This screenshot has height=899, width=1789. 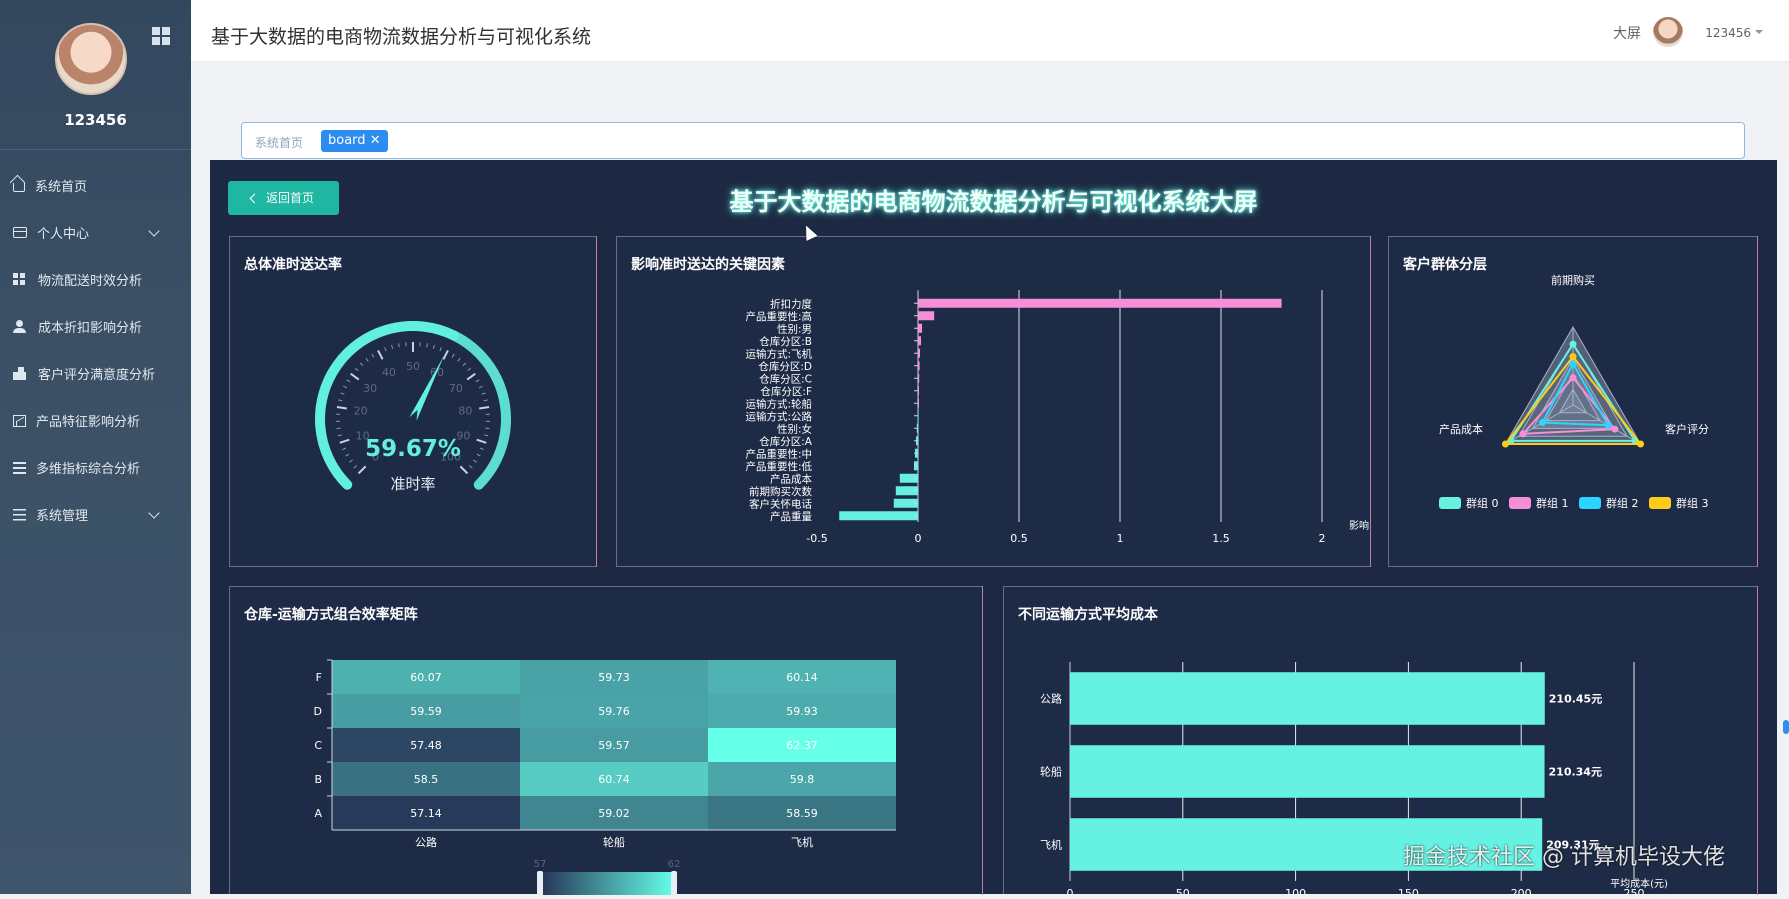 I want to click on radar-panel: 客户群体分层 前期购买客户评分产品成本群组 0群组 1群组 2群组 3, so click(x=1573, y=401).